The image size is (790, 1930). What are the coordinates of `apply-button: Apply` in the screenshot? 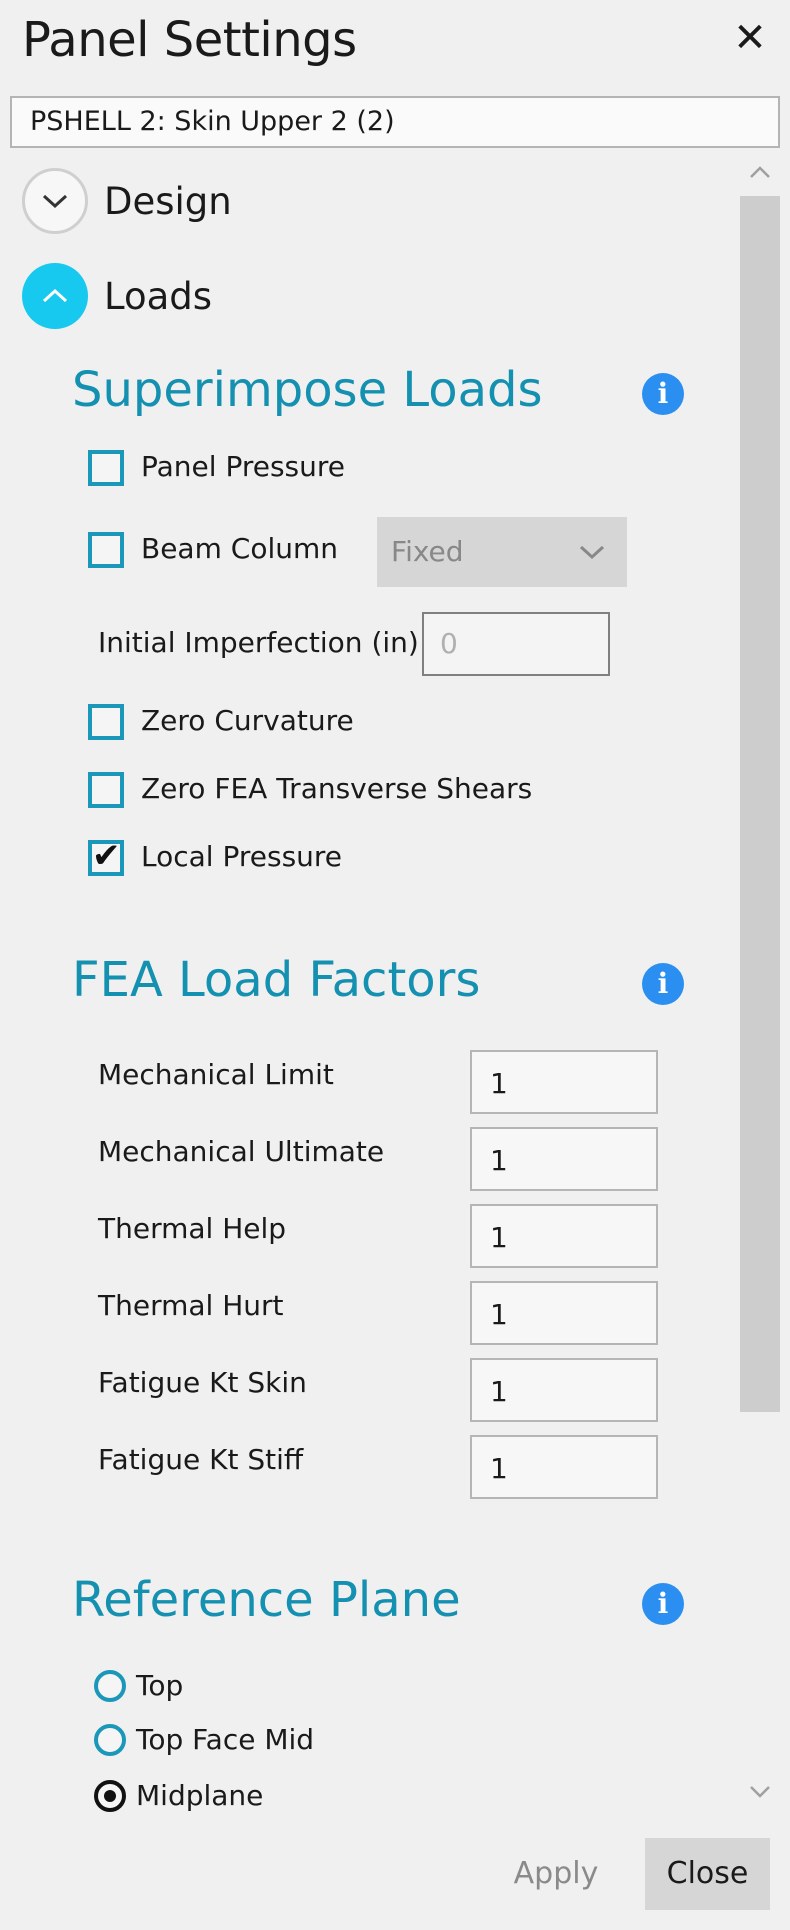 It's located at (556, 1874).